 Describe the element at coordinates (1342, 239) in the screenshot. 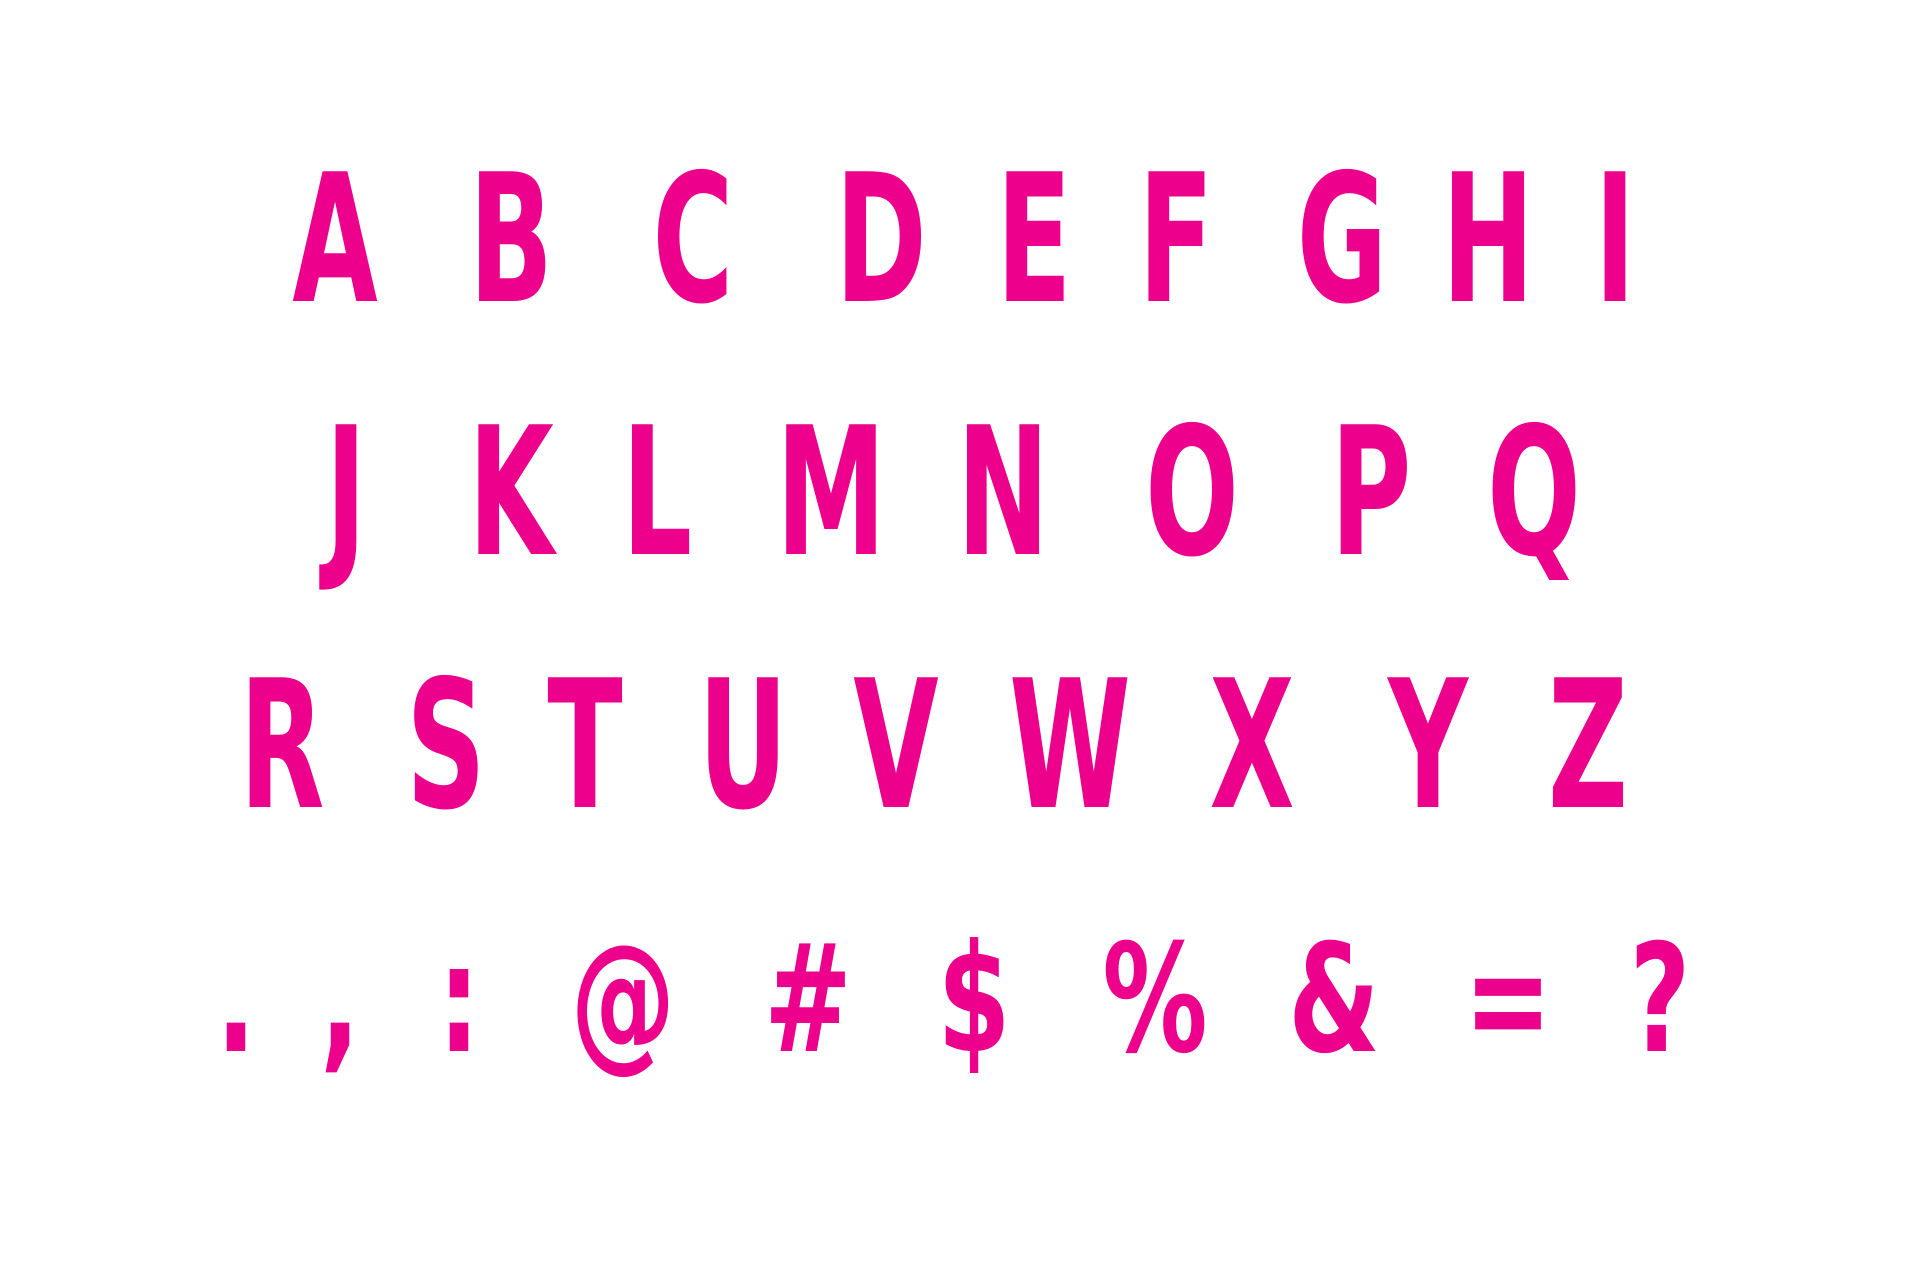

I see `glyph-g: G` at that location.